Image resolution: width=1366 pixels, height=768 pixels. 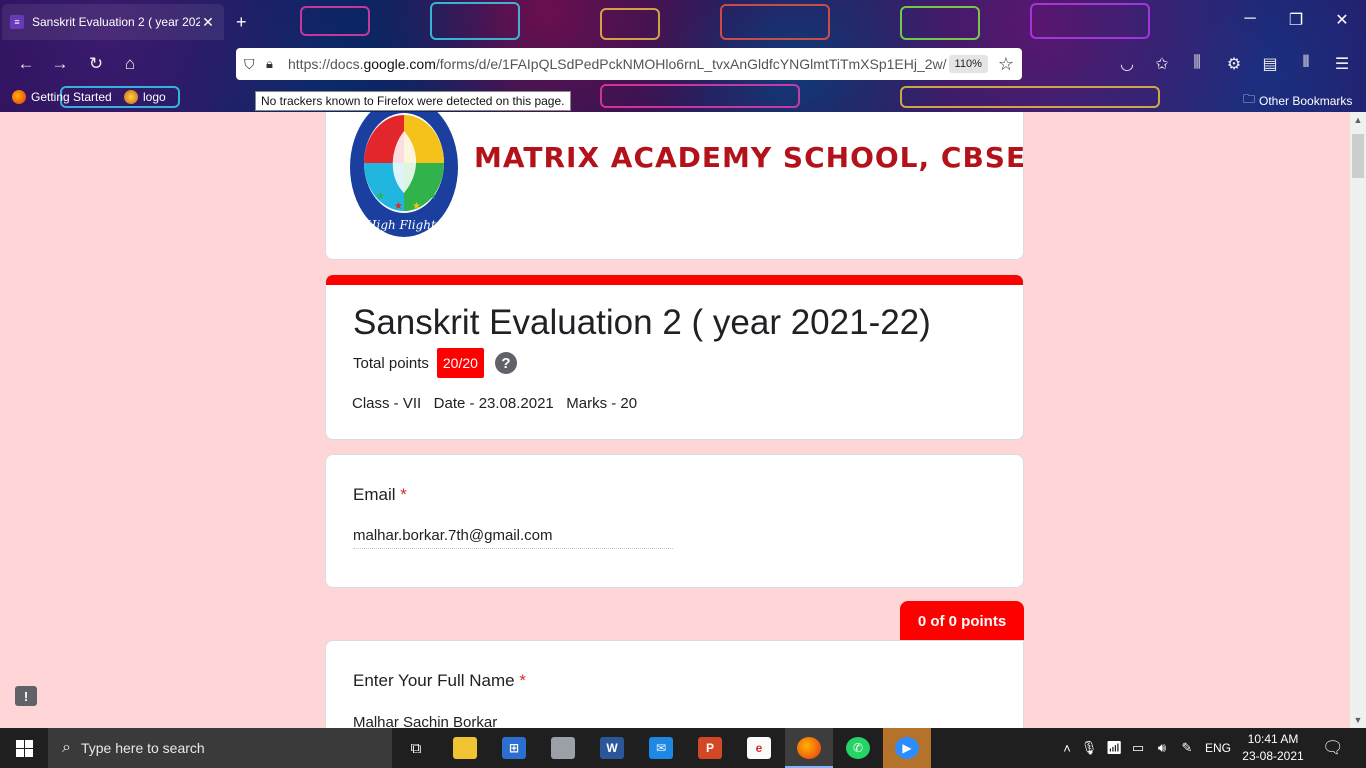 I want to click on bookmark-logo: logo, so click(x=145, y=97).